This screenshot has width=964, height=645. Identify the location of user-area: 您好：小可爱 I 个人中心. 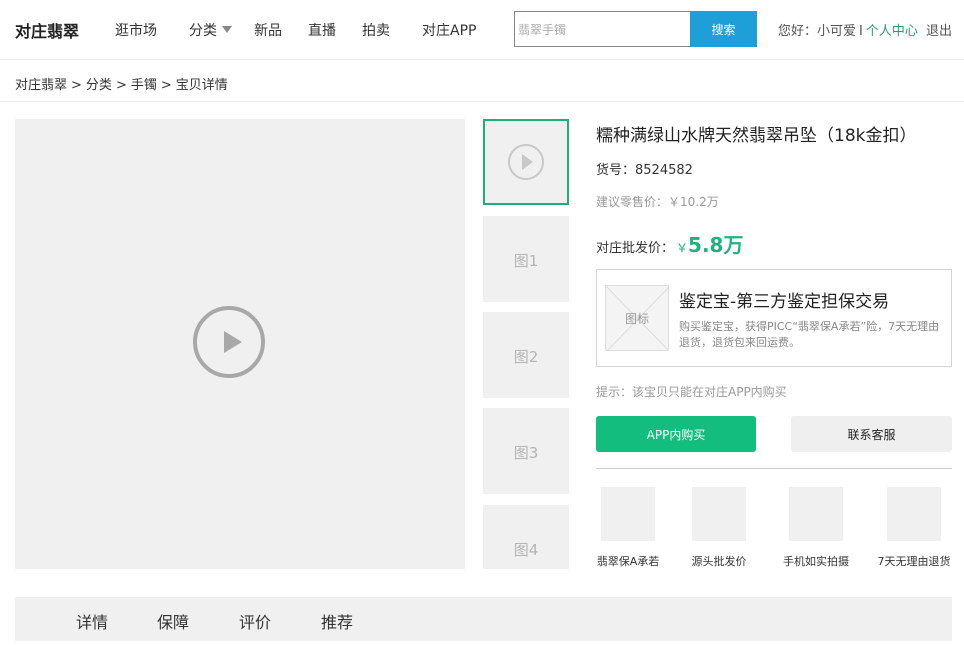
(848, 29).